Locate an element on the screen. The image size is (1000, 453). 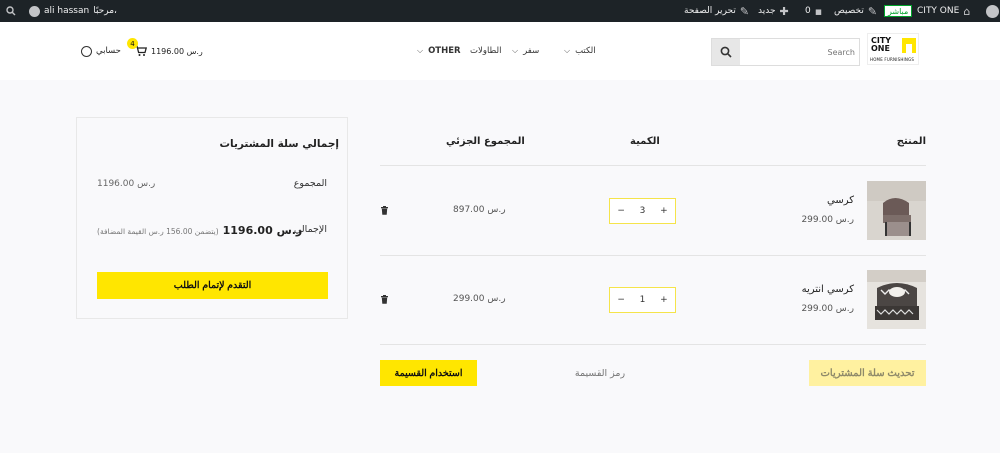
search-input is located at coordinates (799, 52).